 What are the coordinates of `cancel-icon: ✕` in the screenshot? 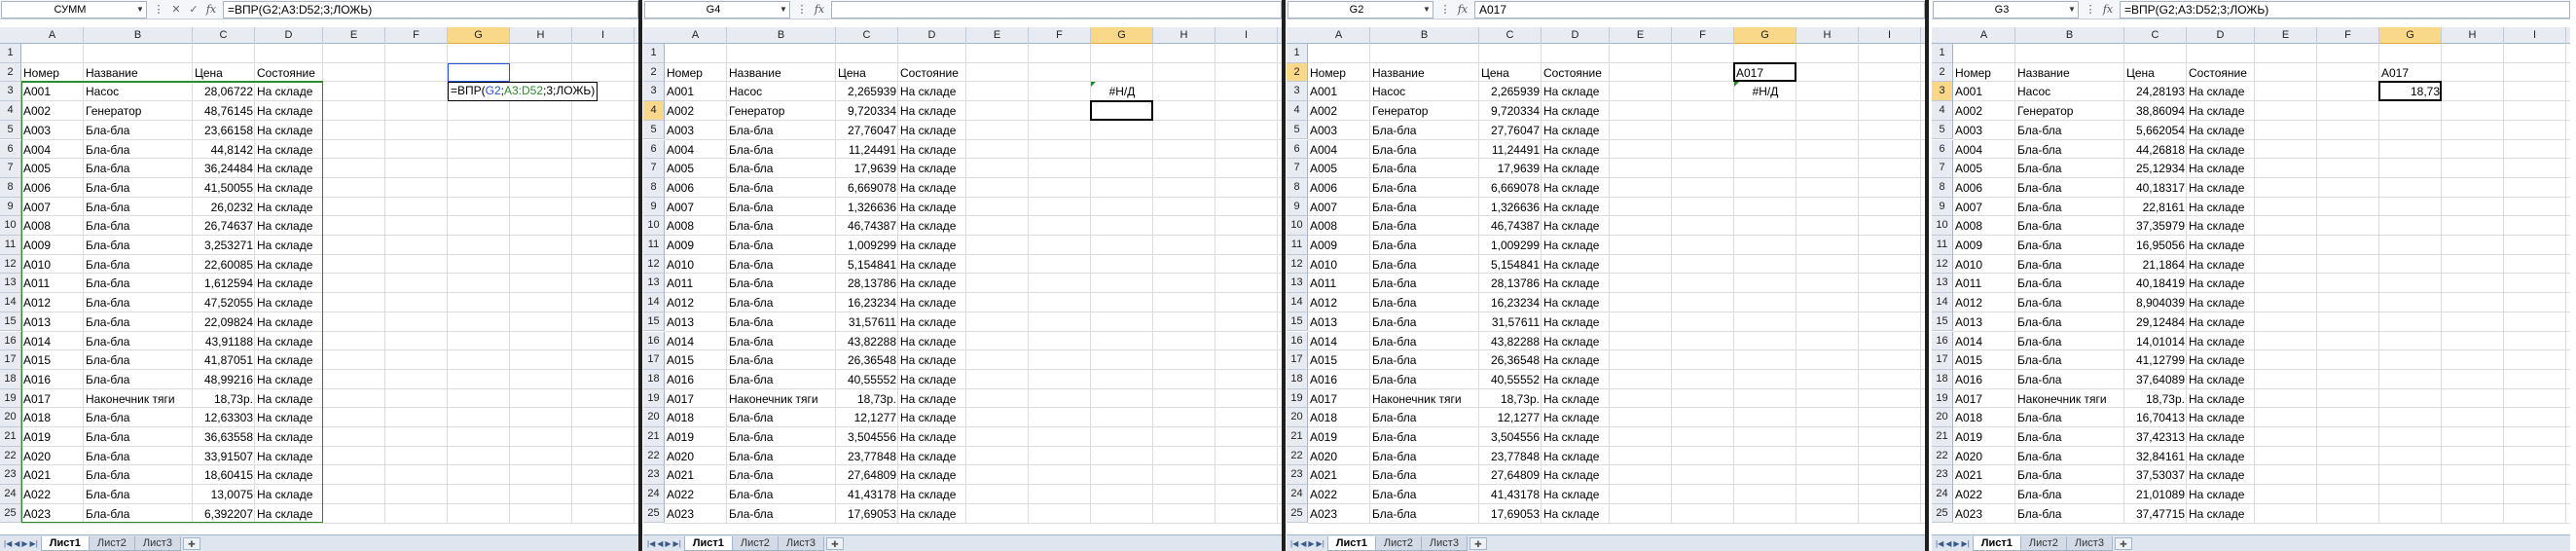 It's located at (176, 9).